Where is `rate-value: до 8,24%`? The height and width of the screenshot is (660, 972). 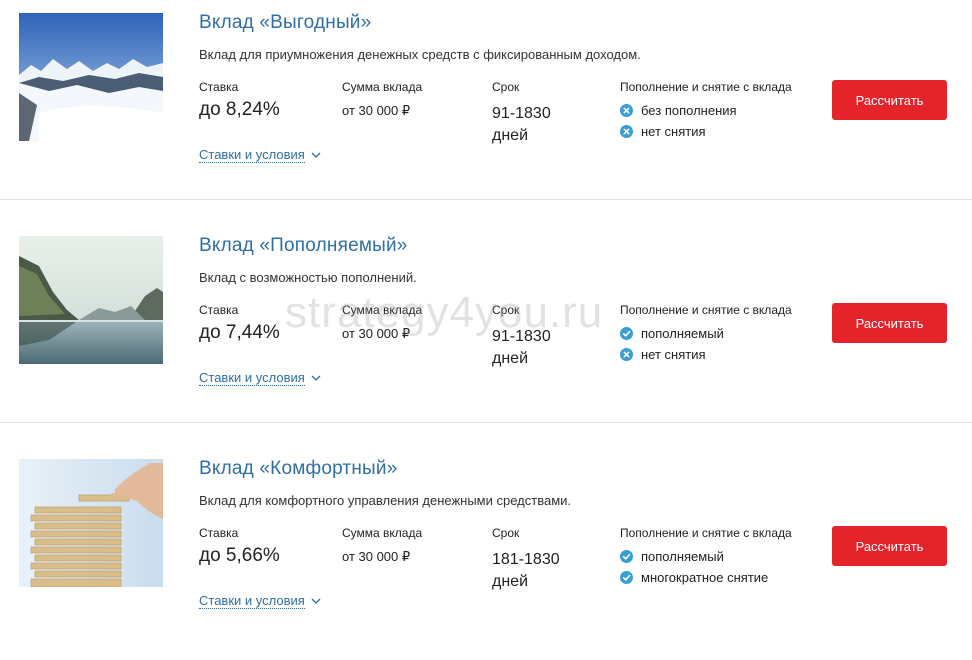
rate-value: до 8,24% is located at coordinates (239, 109).